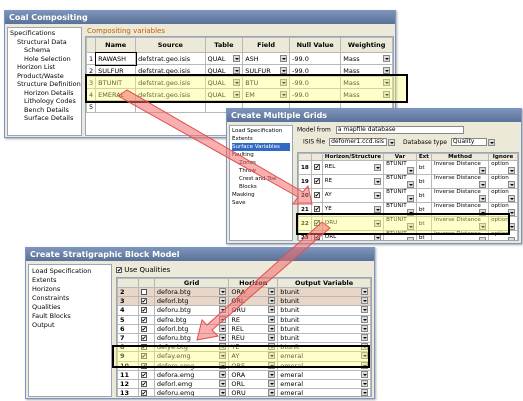 This screenshot has width=523, height=401. Describe the element at coordinates (266, 94) in the screenshot. I see `fld-cell: EM` at that location.